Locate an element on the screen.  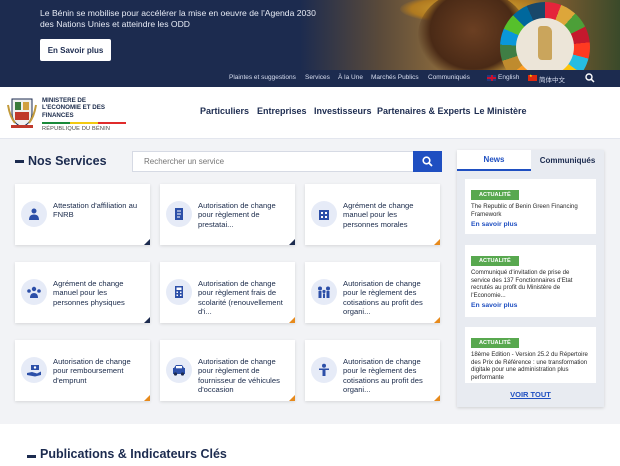
nav-ministry: Le Ministère is located at coordinates (500, 111).